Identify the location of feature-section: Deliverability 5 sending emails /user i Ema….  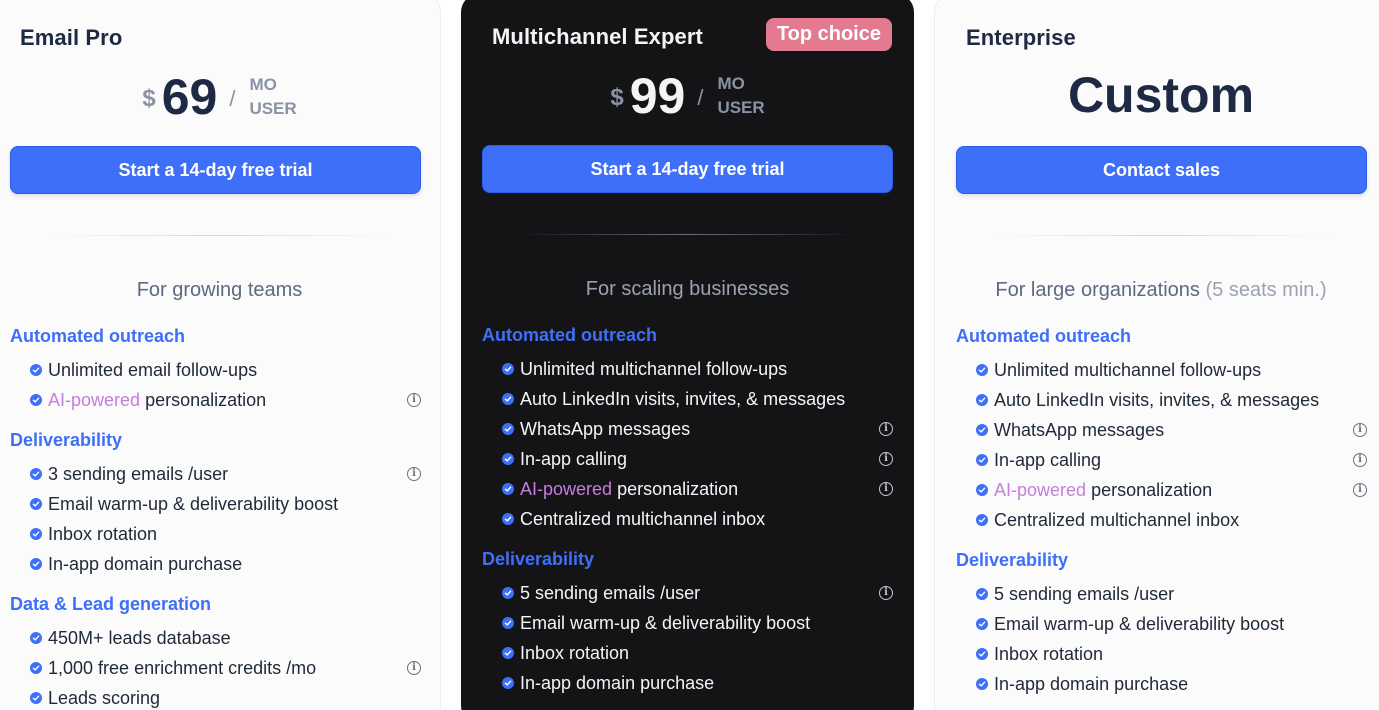
(687, 623).